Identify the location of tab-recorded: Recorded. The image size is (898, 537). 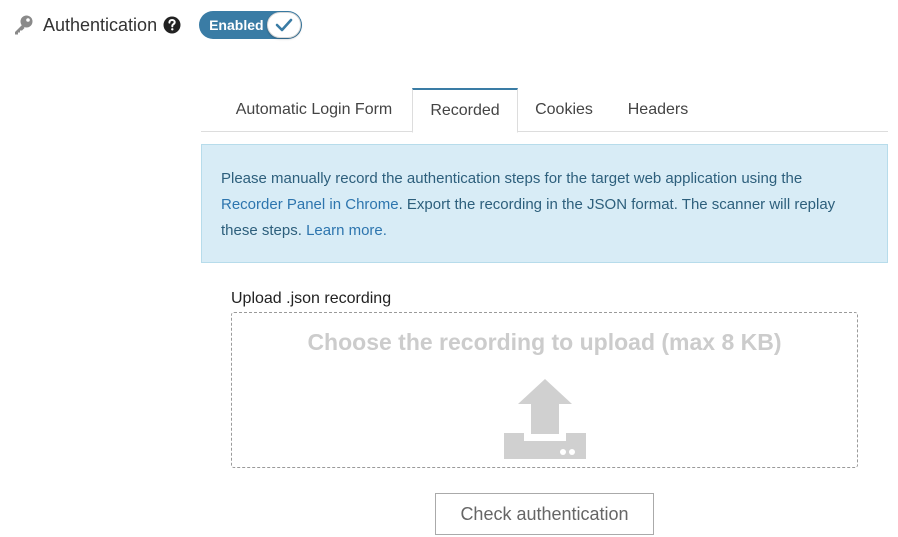
(465, 110).